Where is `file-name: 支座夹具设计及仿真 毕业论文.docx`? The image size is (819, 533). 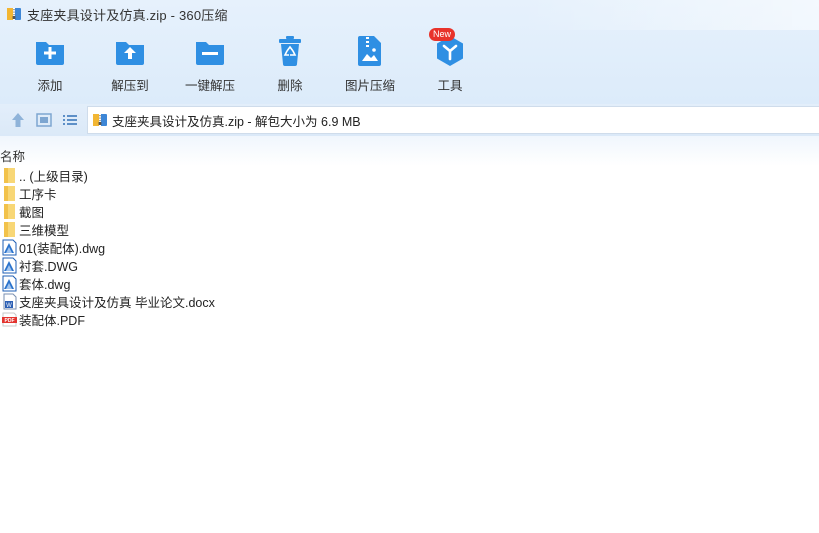
file-name: 支座夹具设计及仿真 毕业论文.docx is located at coordinates (117, 302).